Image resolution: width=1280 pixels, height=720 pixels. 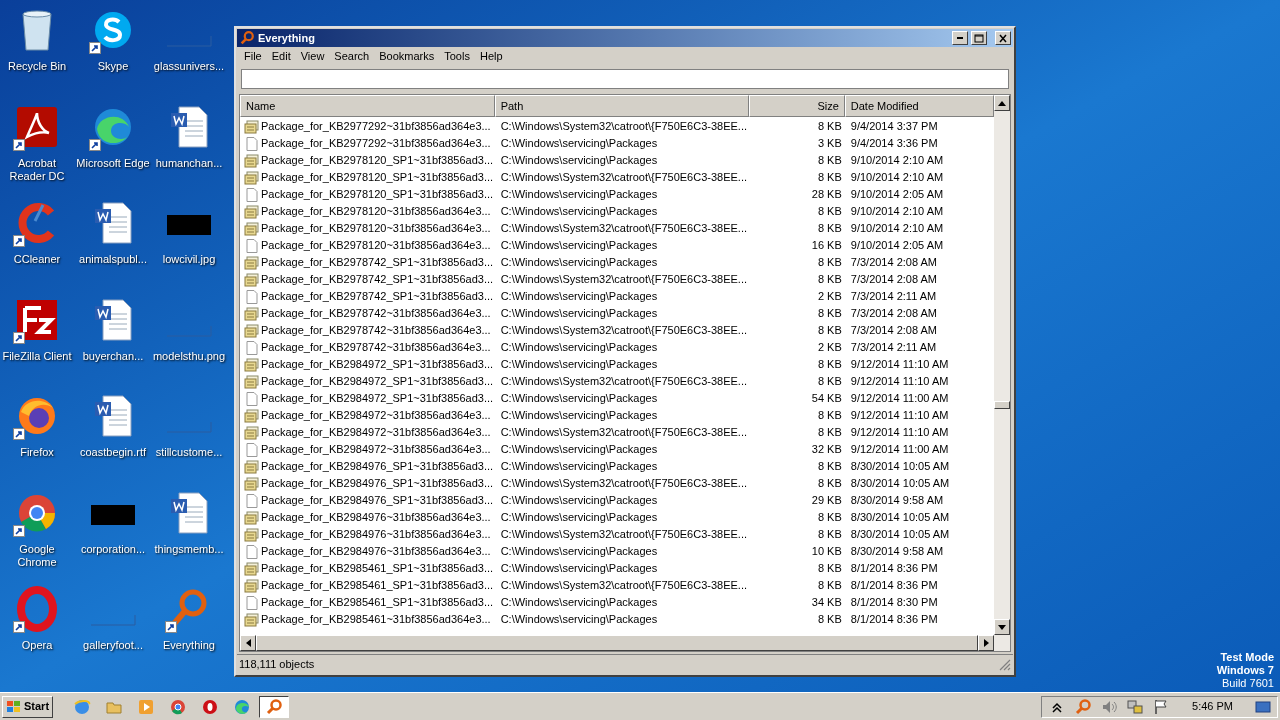 I want to click on desktop-icon-label: Recycle Bin, so click(x=37, y=66).